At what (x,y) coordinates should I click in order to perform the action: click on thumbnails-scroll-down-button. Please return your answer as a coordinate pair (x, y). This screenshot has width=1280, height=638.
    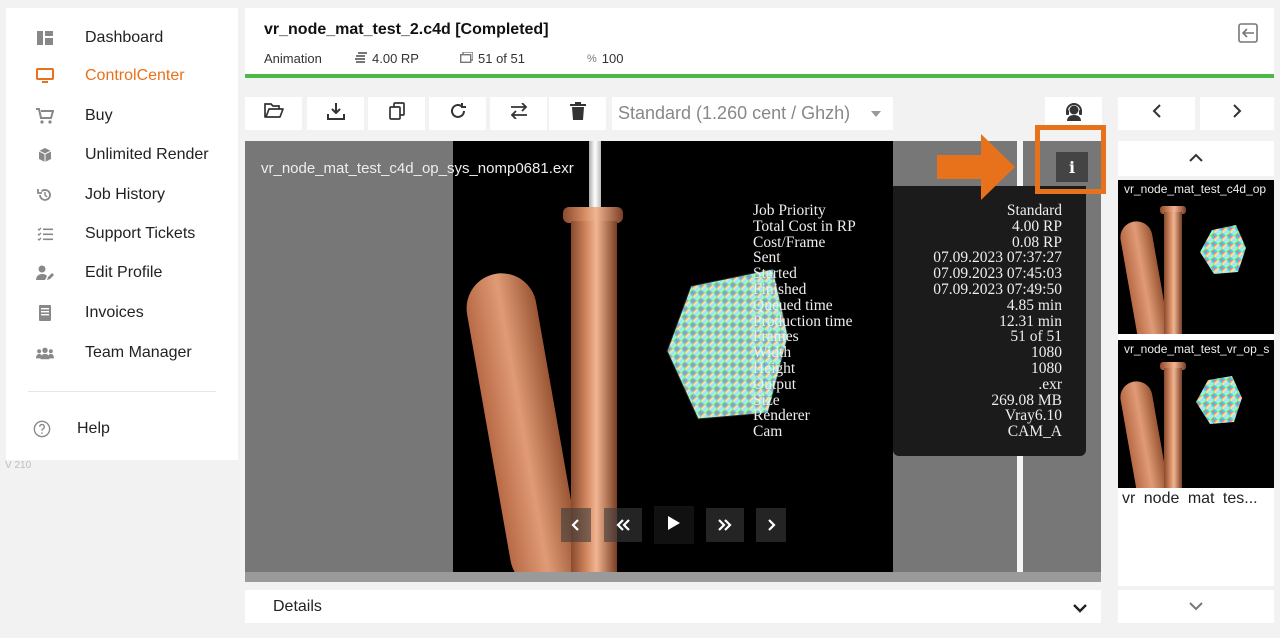
    Looking at the image, I should click on (1196, 606).